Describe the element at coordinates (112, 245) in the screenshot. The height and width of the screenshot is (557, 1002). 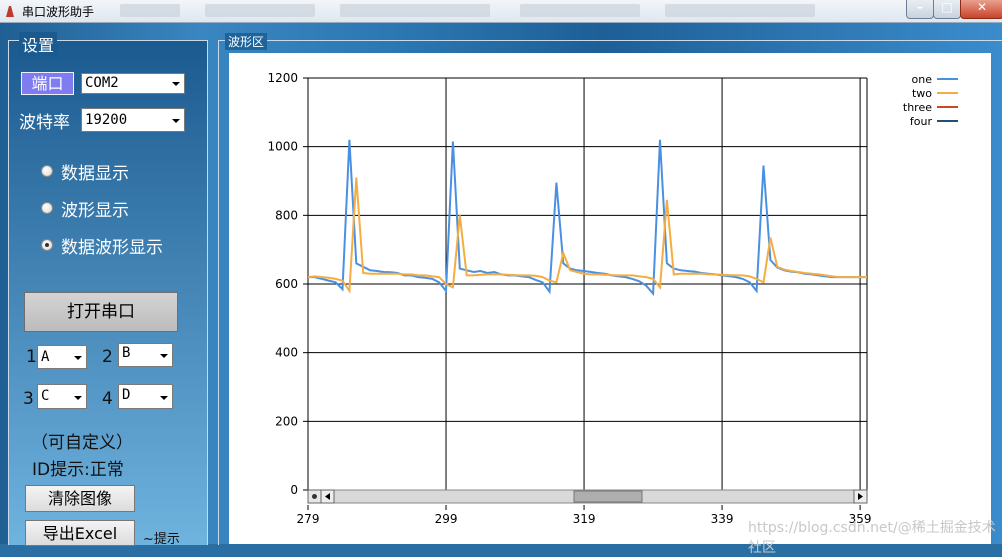
I see `radio-data-wave-display-label: 数据波形显示` at that location.